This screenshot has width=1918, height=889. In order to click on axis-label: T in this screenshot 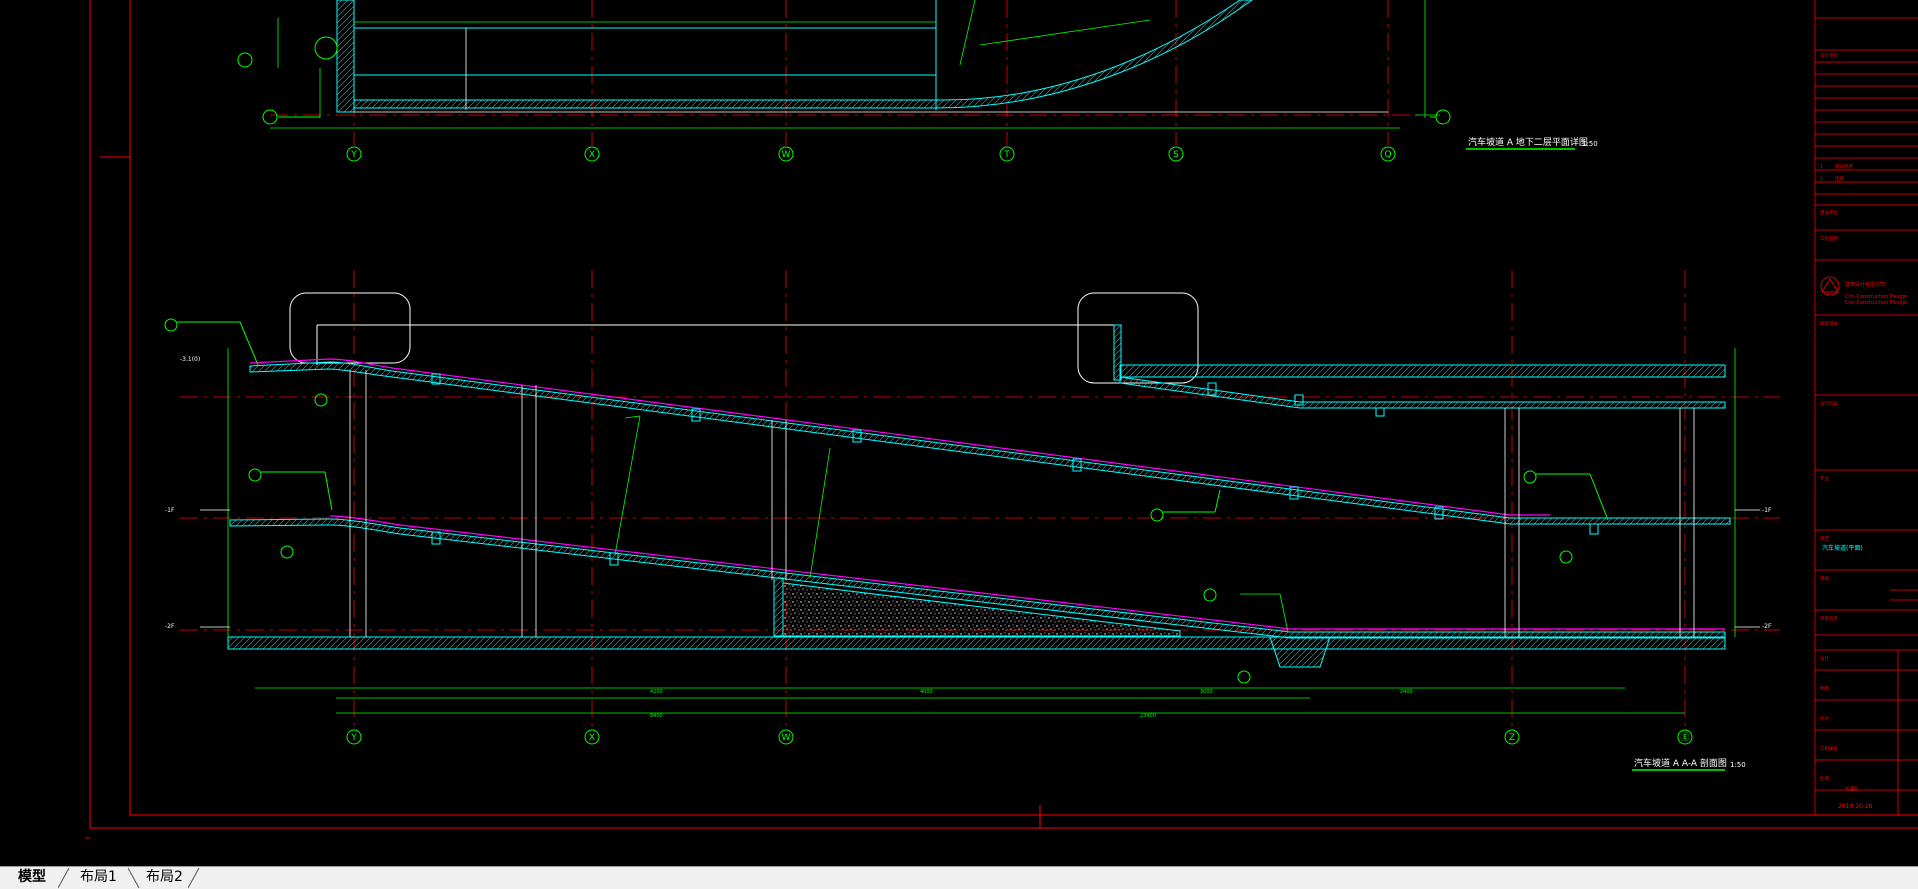, I will do `click(1006, 155)`.